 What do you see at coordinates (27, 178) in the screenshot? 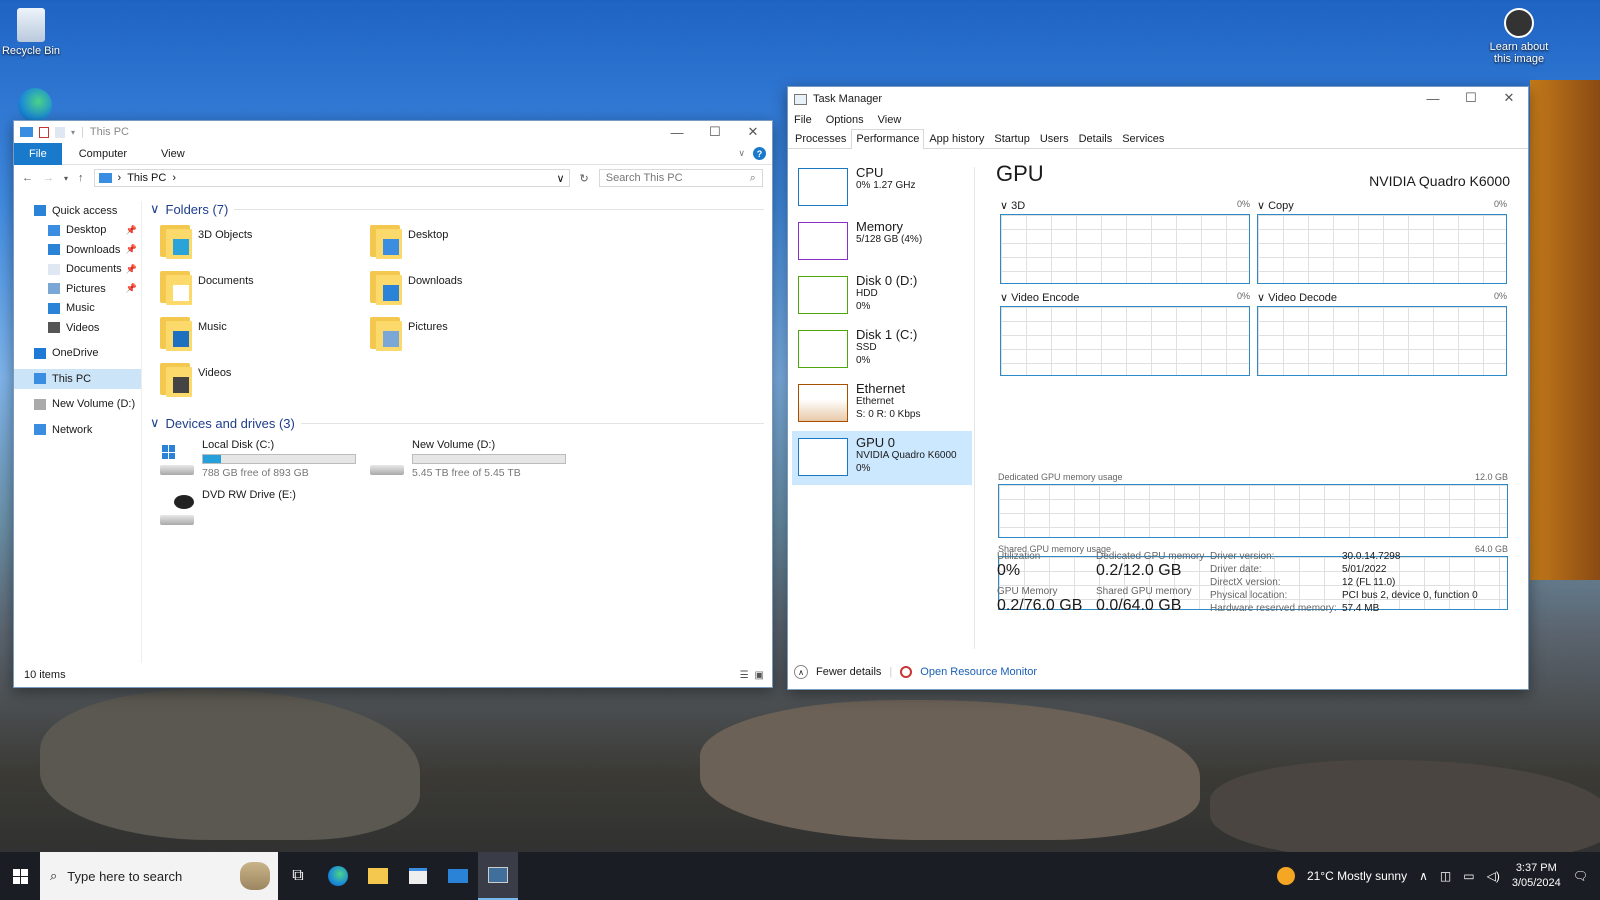
I see `back-icon: ←` at bounding box center [27, 178].